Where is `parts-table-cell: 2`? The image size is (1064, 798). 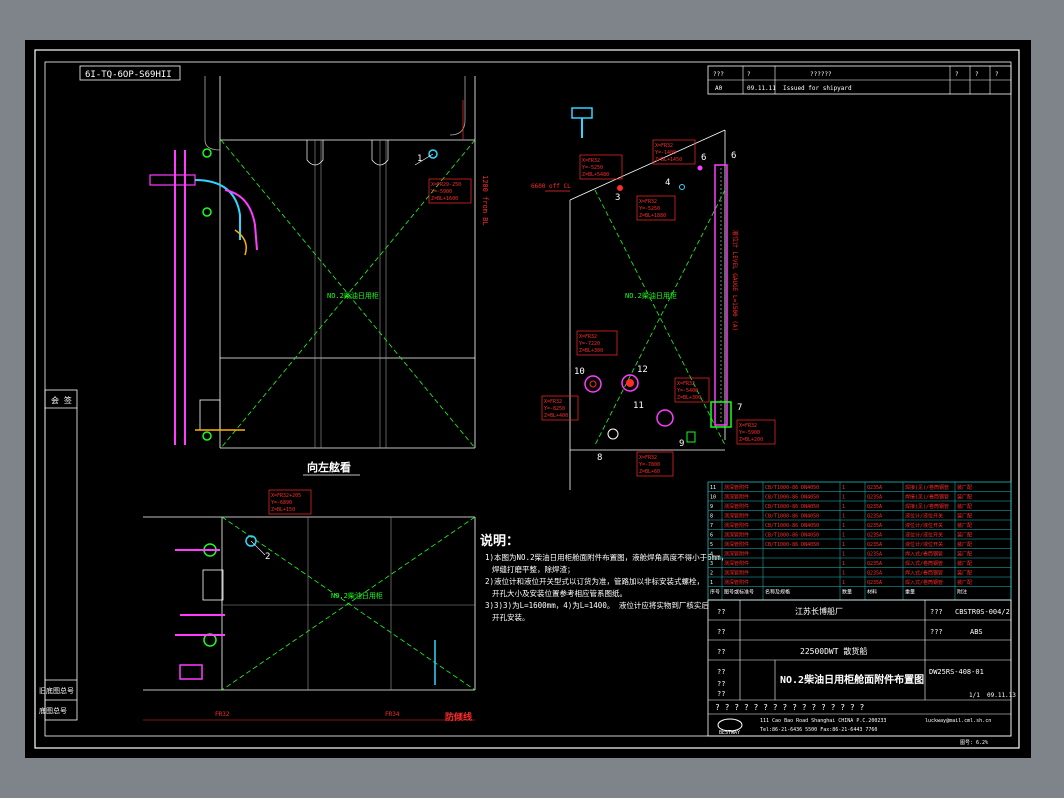
parts-table-cell: 2 is located at coordinates (711, 574).